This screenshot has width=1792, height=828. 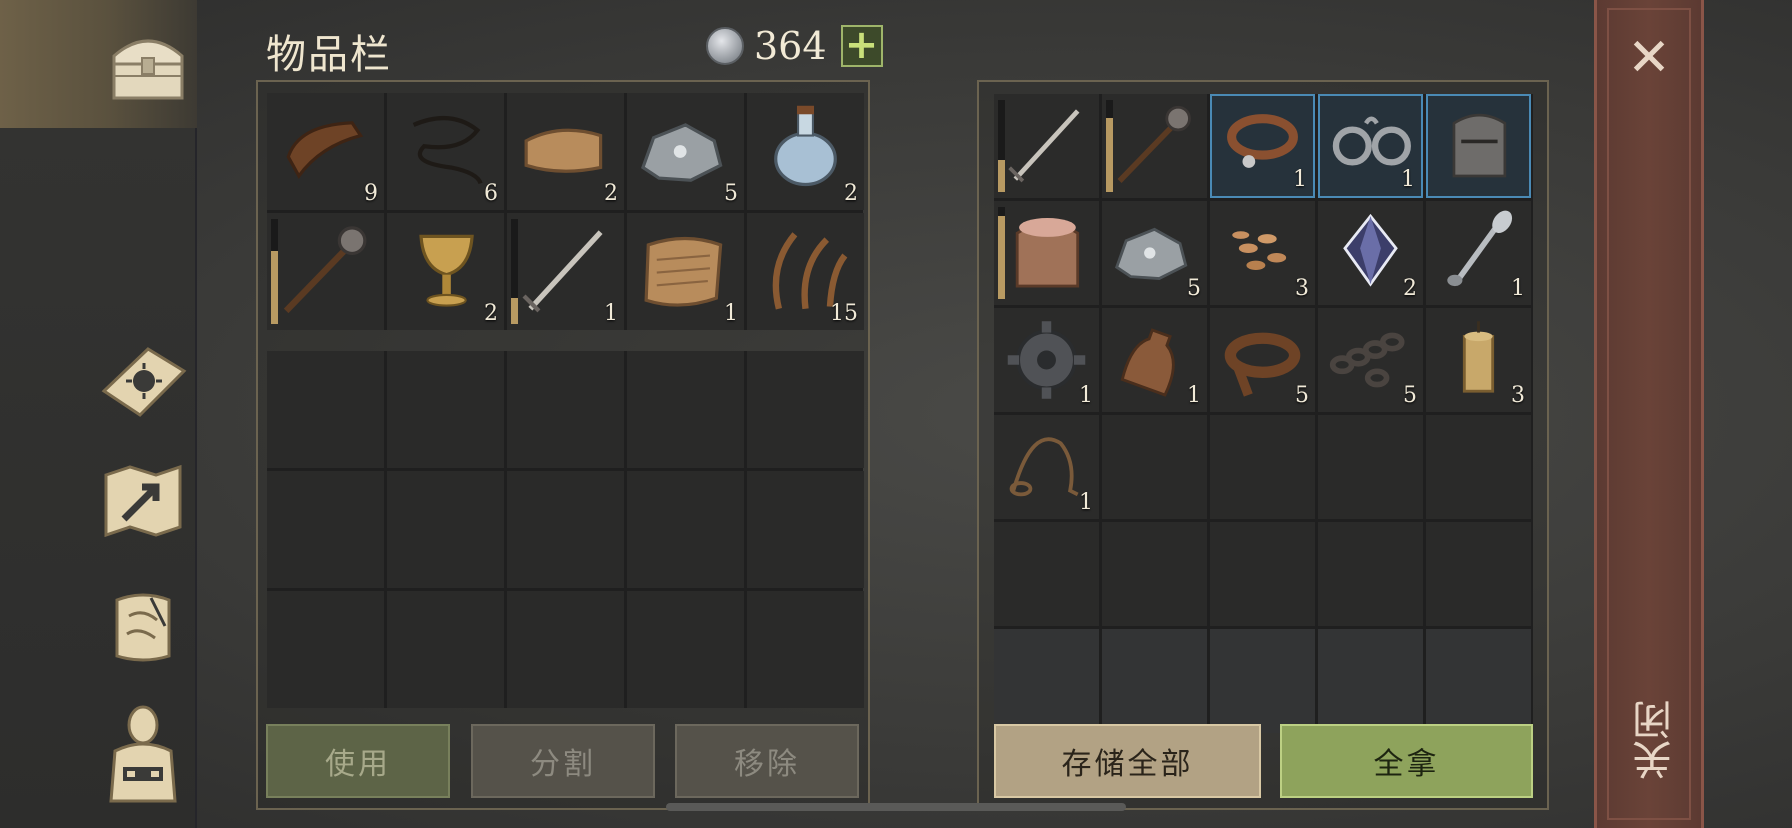 I want to click on silver-coin-icon, so click(x=725, y=46).